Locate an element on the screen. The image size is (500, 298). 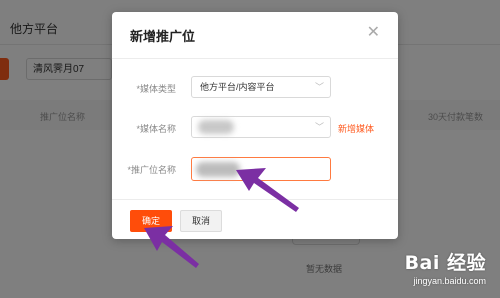
baidu-jingyan-watermark: Bai 经验 jingyan.baidu.com is located at coordinates (445, 267).